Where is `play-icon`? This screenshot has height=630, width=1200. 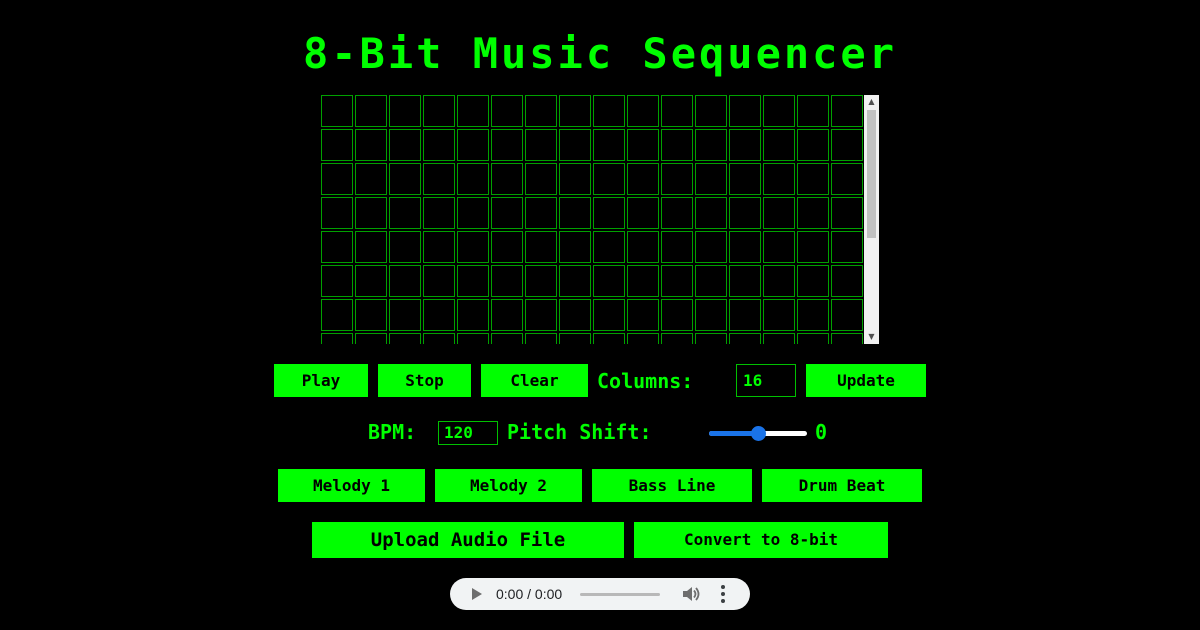
play-icon is located at coordinates (477, 594).